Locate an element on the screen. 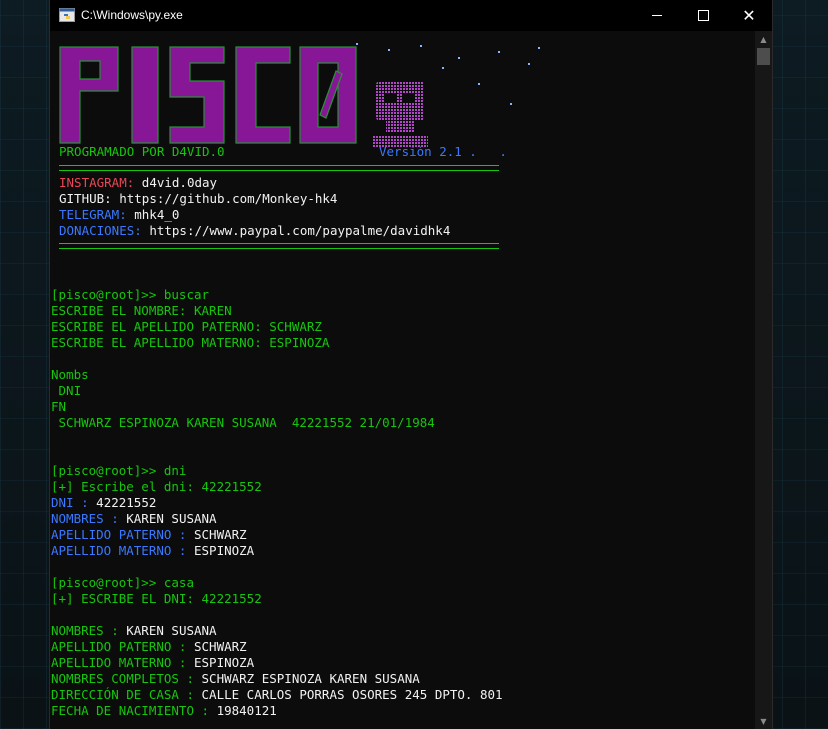 The image size is (828, 729). dni-nombres-line: NOMBRES : KAREN SUSANA is located at coordinates (134, 519).